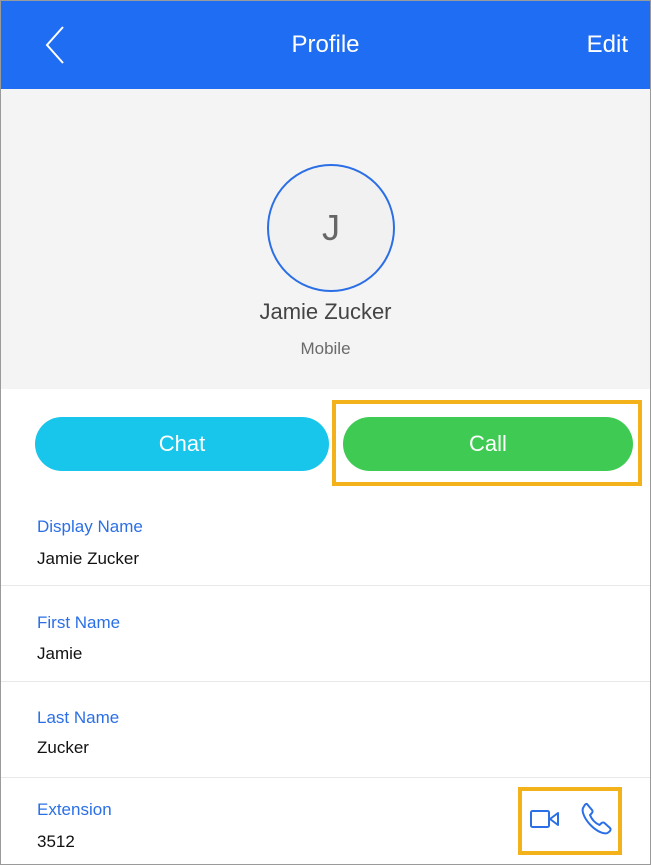 Image resolution: width=651 pixels, height=865 pixels. I want to click on field-display-name: Display Name Jamie Zucker, so click(325, 544).